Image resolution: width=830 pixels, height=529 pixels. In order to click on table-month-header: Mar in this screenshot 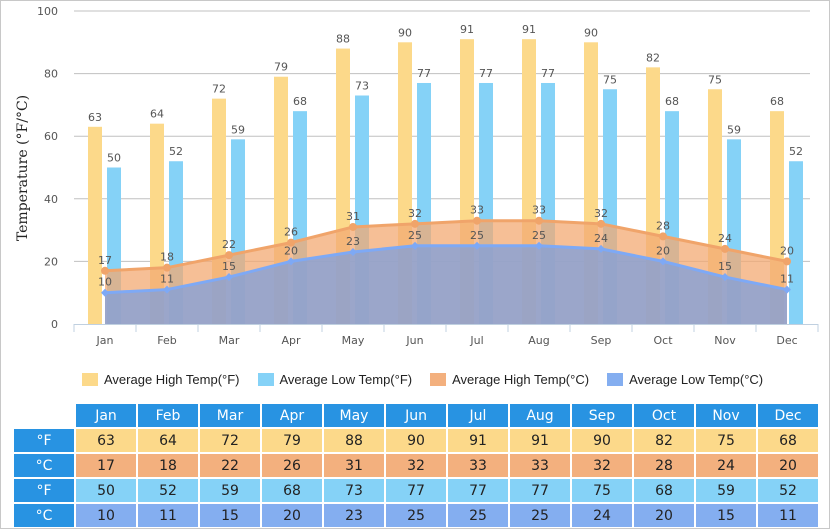, I will do `click(230, 415)`.